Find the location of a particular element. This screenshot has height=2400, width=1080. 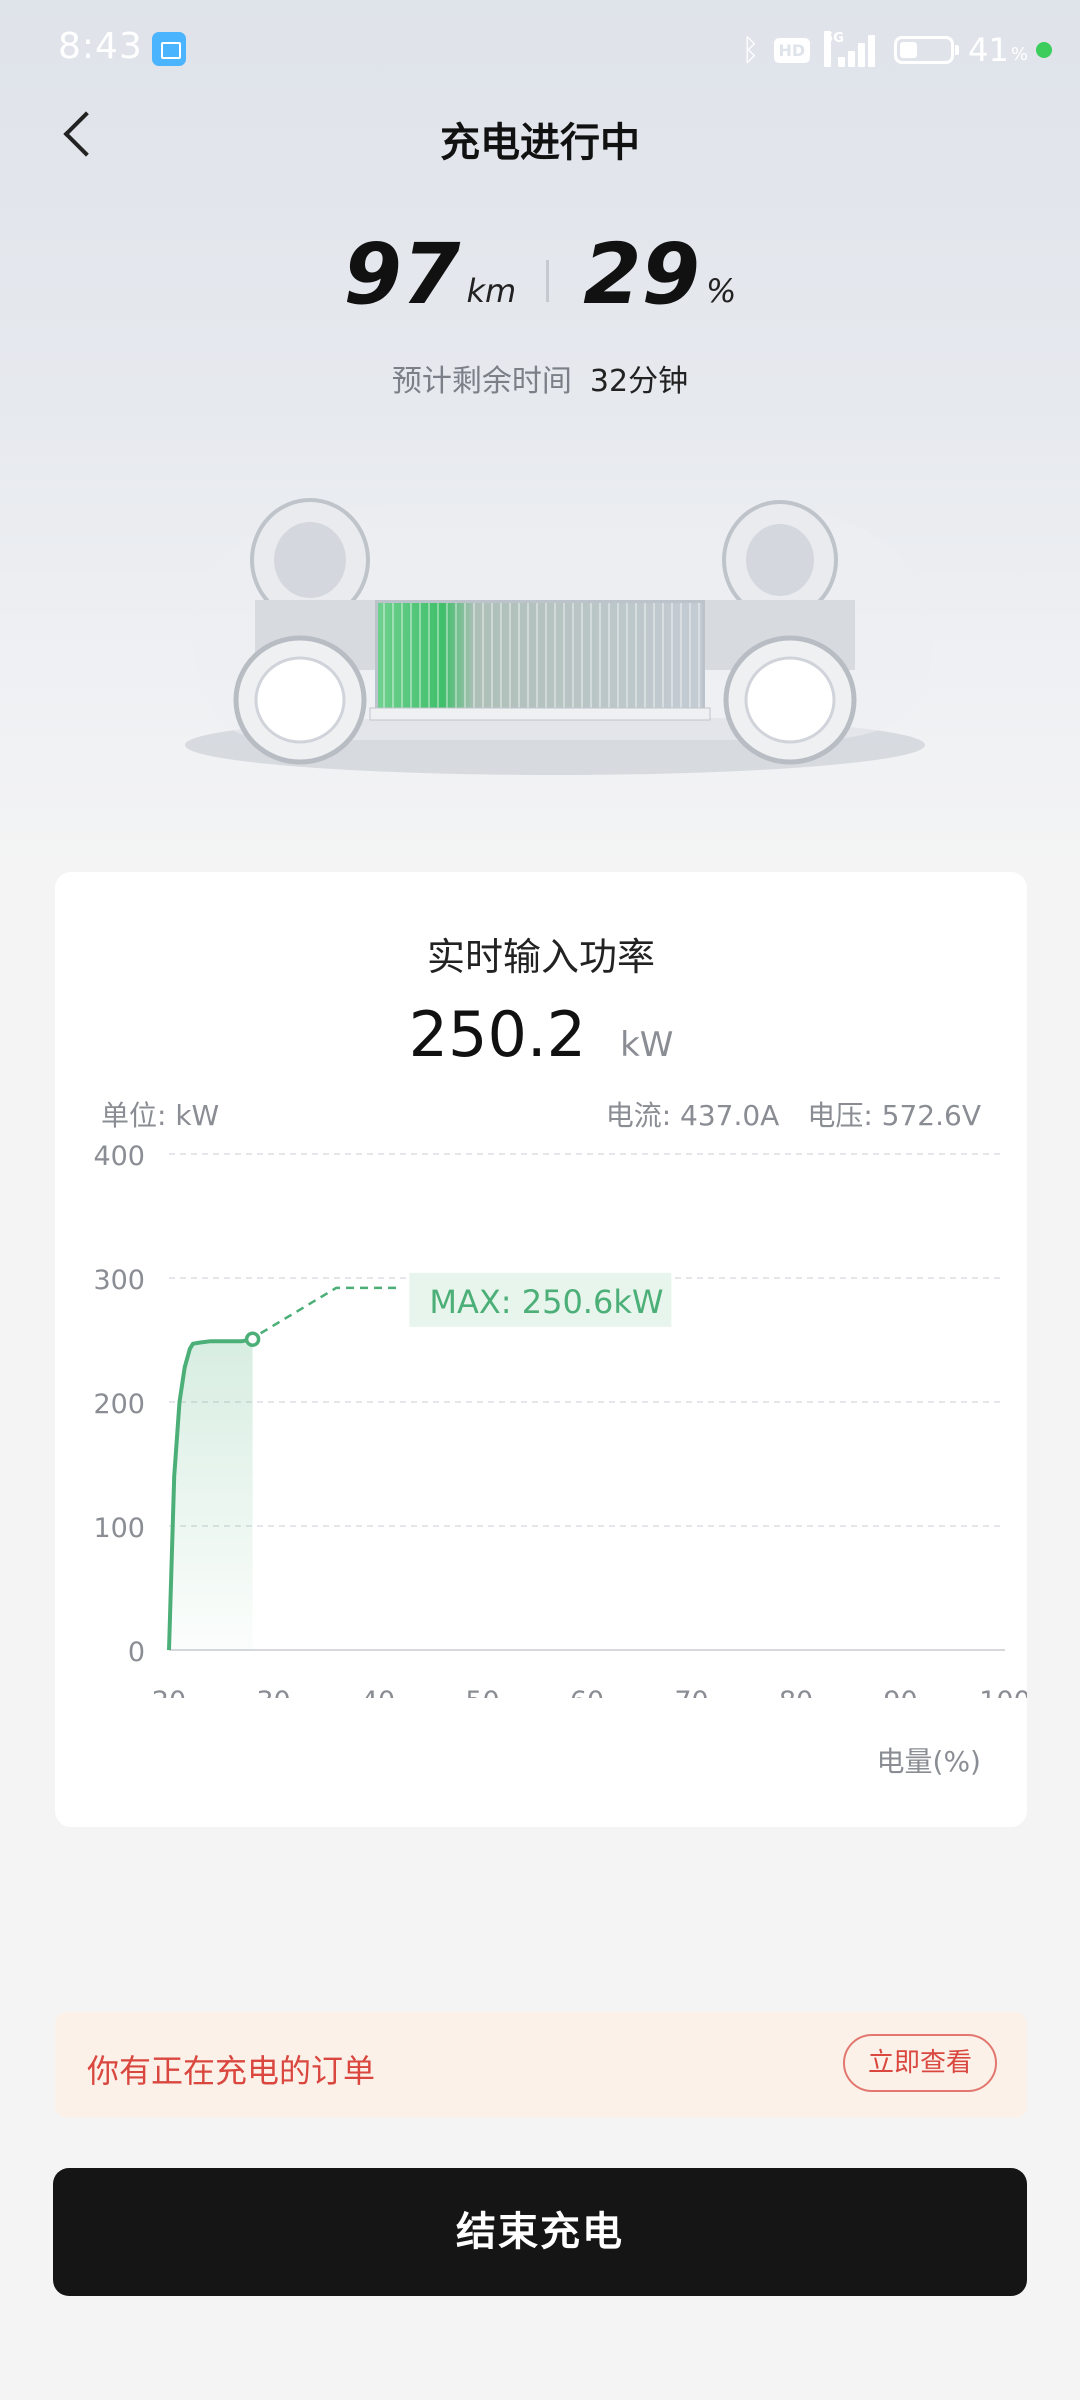

stats-divider is located at coordinates (548, 281).